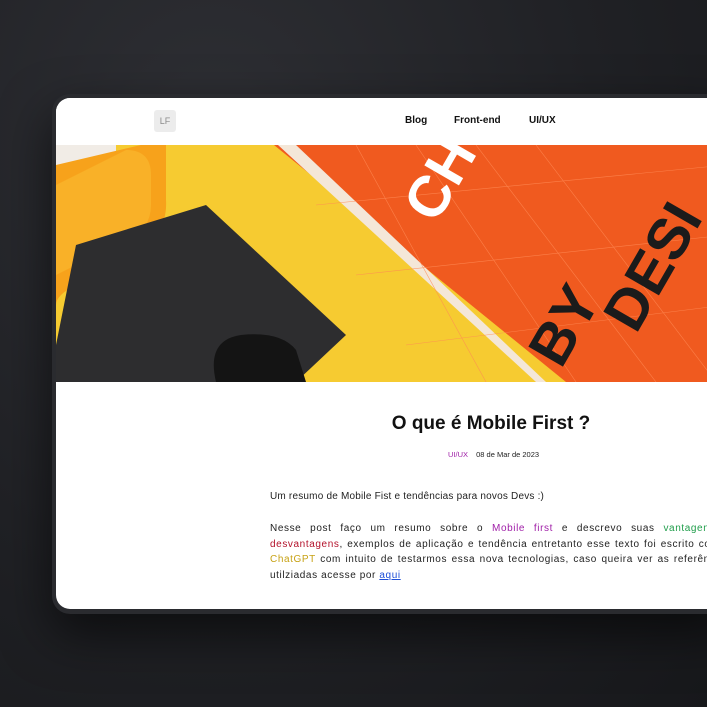 Image resolution: width=707 pixels, height=707 pixels. Describe the element at coordinates (381, 528) in the screenshot. I see `body-text-1: Nesse post faço um resumo sobre o` at that location.